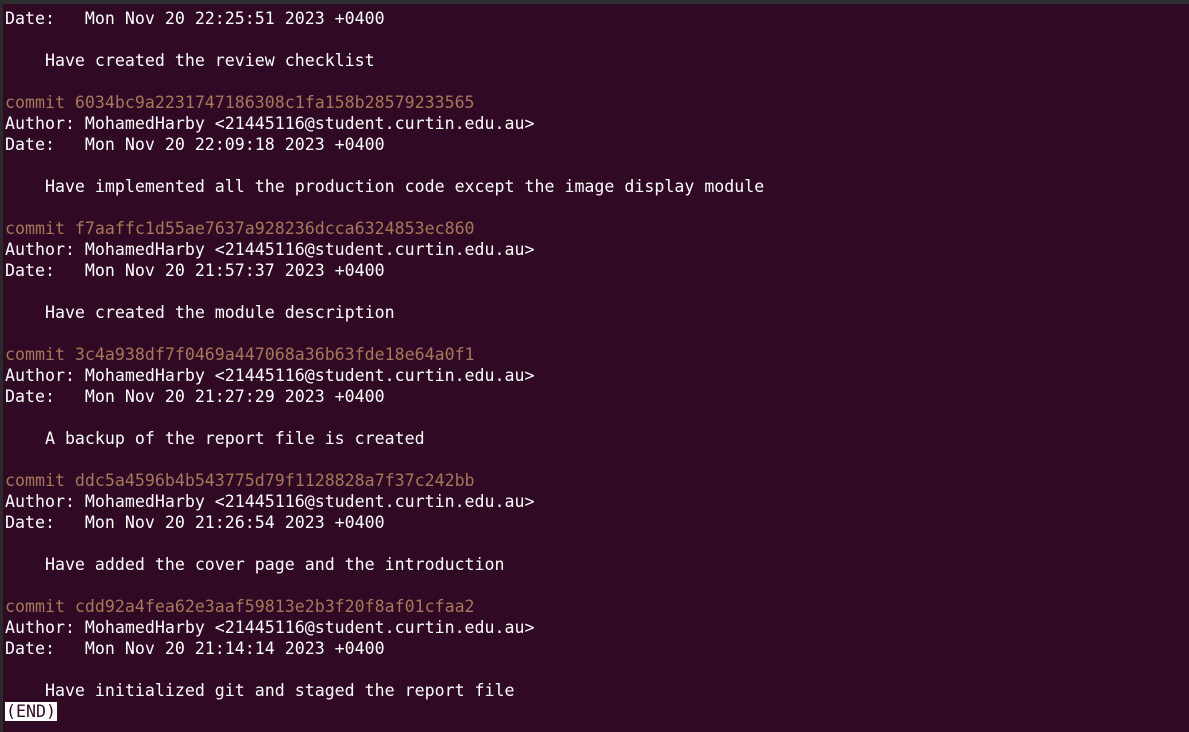 The image size is (1189, 732). I want to click on log-line-message: Have created the module description, so click(200, 312).